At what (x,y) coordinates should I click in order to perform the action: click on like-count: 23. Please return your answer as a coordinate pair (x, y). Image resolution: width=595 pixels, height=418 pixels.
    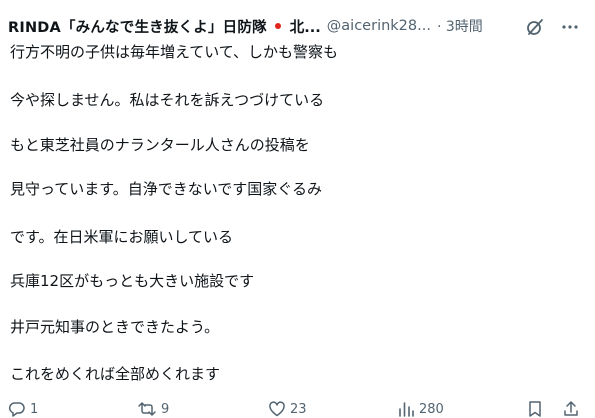
    Looking at the image, I should click on (298, 409).